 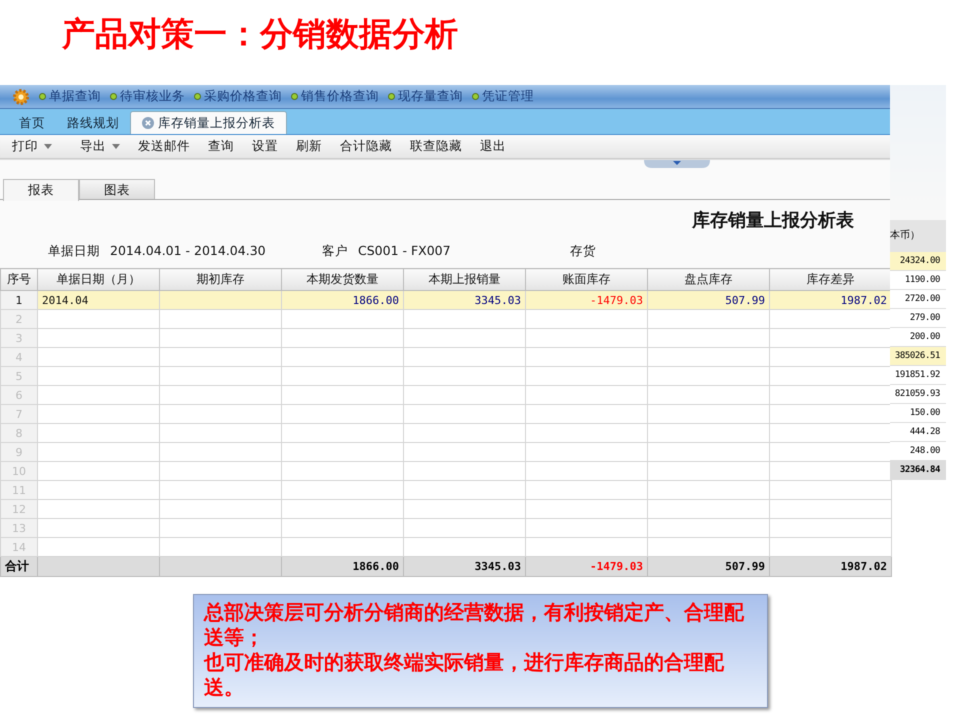 What do you see at coordinates (404, 251) in the screenshot?
I see `filter-value: CS001 - FX007` at bounding box center [404, 251].